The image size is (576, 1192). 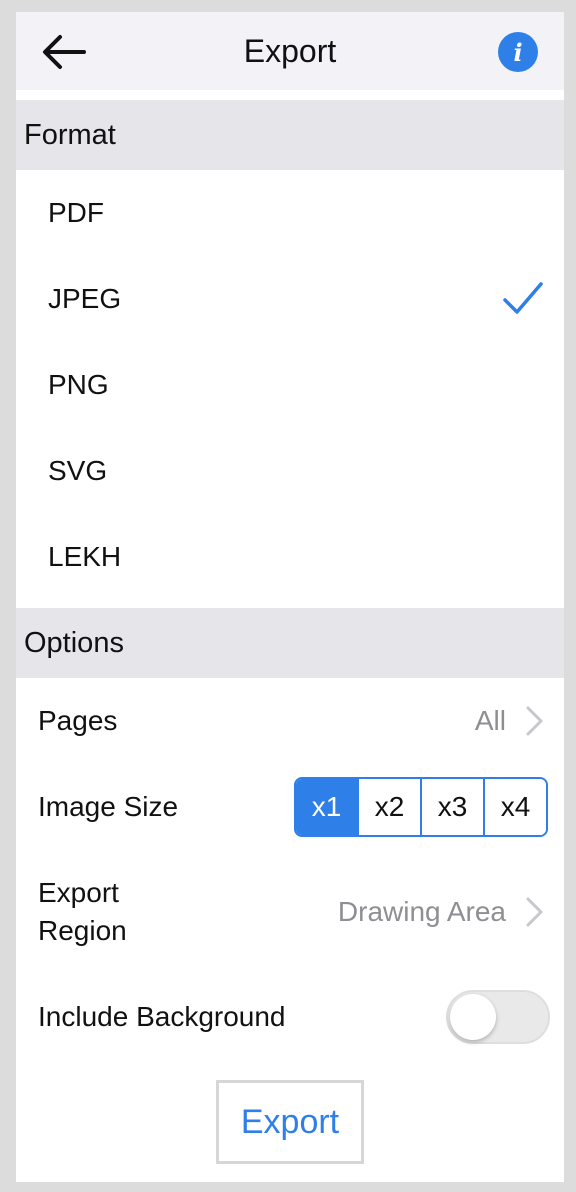 I want to click on image-size-x4: x4, so click(x=514, y=807).